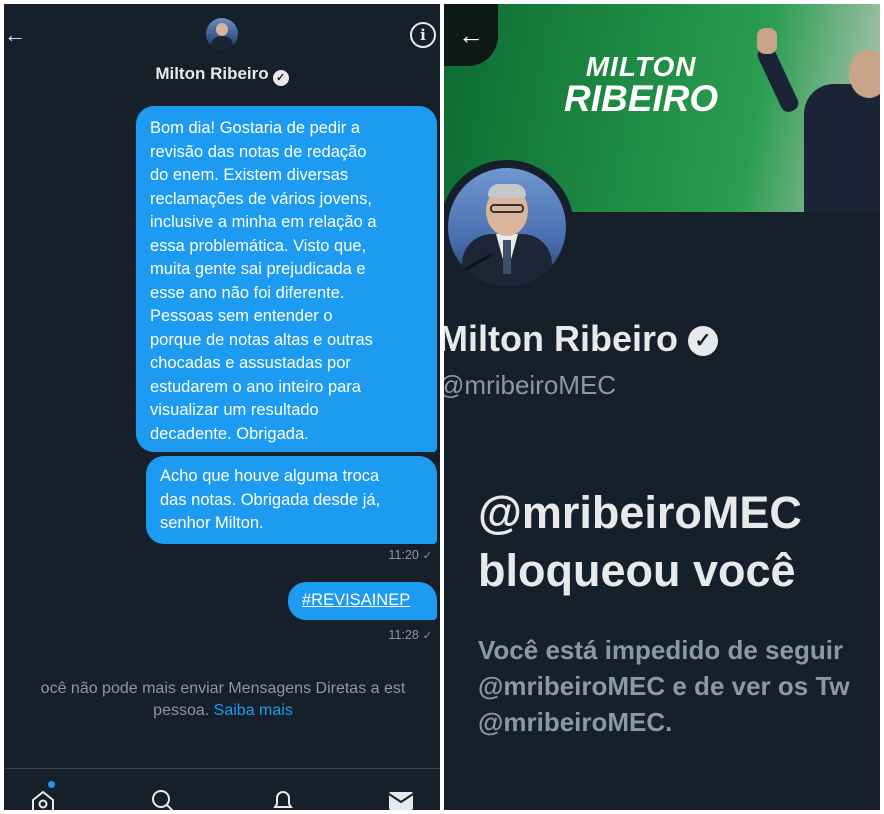 The height and width of the screenshot is (814, 884). Describe the element at coordinates (640, 542) in the screenshot. I see `blocked-heading: @mribeiroMEC bloqueou você` at that location.